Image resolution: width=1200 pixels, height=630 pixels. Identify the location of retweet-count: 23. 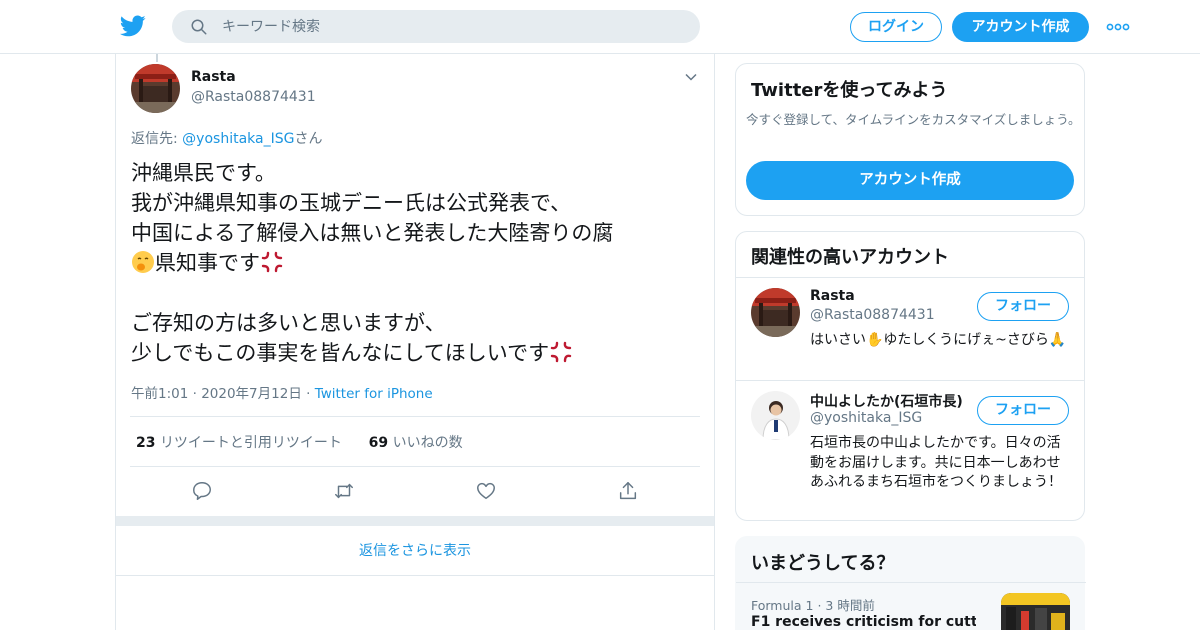
(146, 443).